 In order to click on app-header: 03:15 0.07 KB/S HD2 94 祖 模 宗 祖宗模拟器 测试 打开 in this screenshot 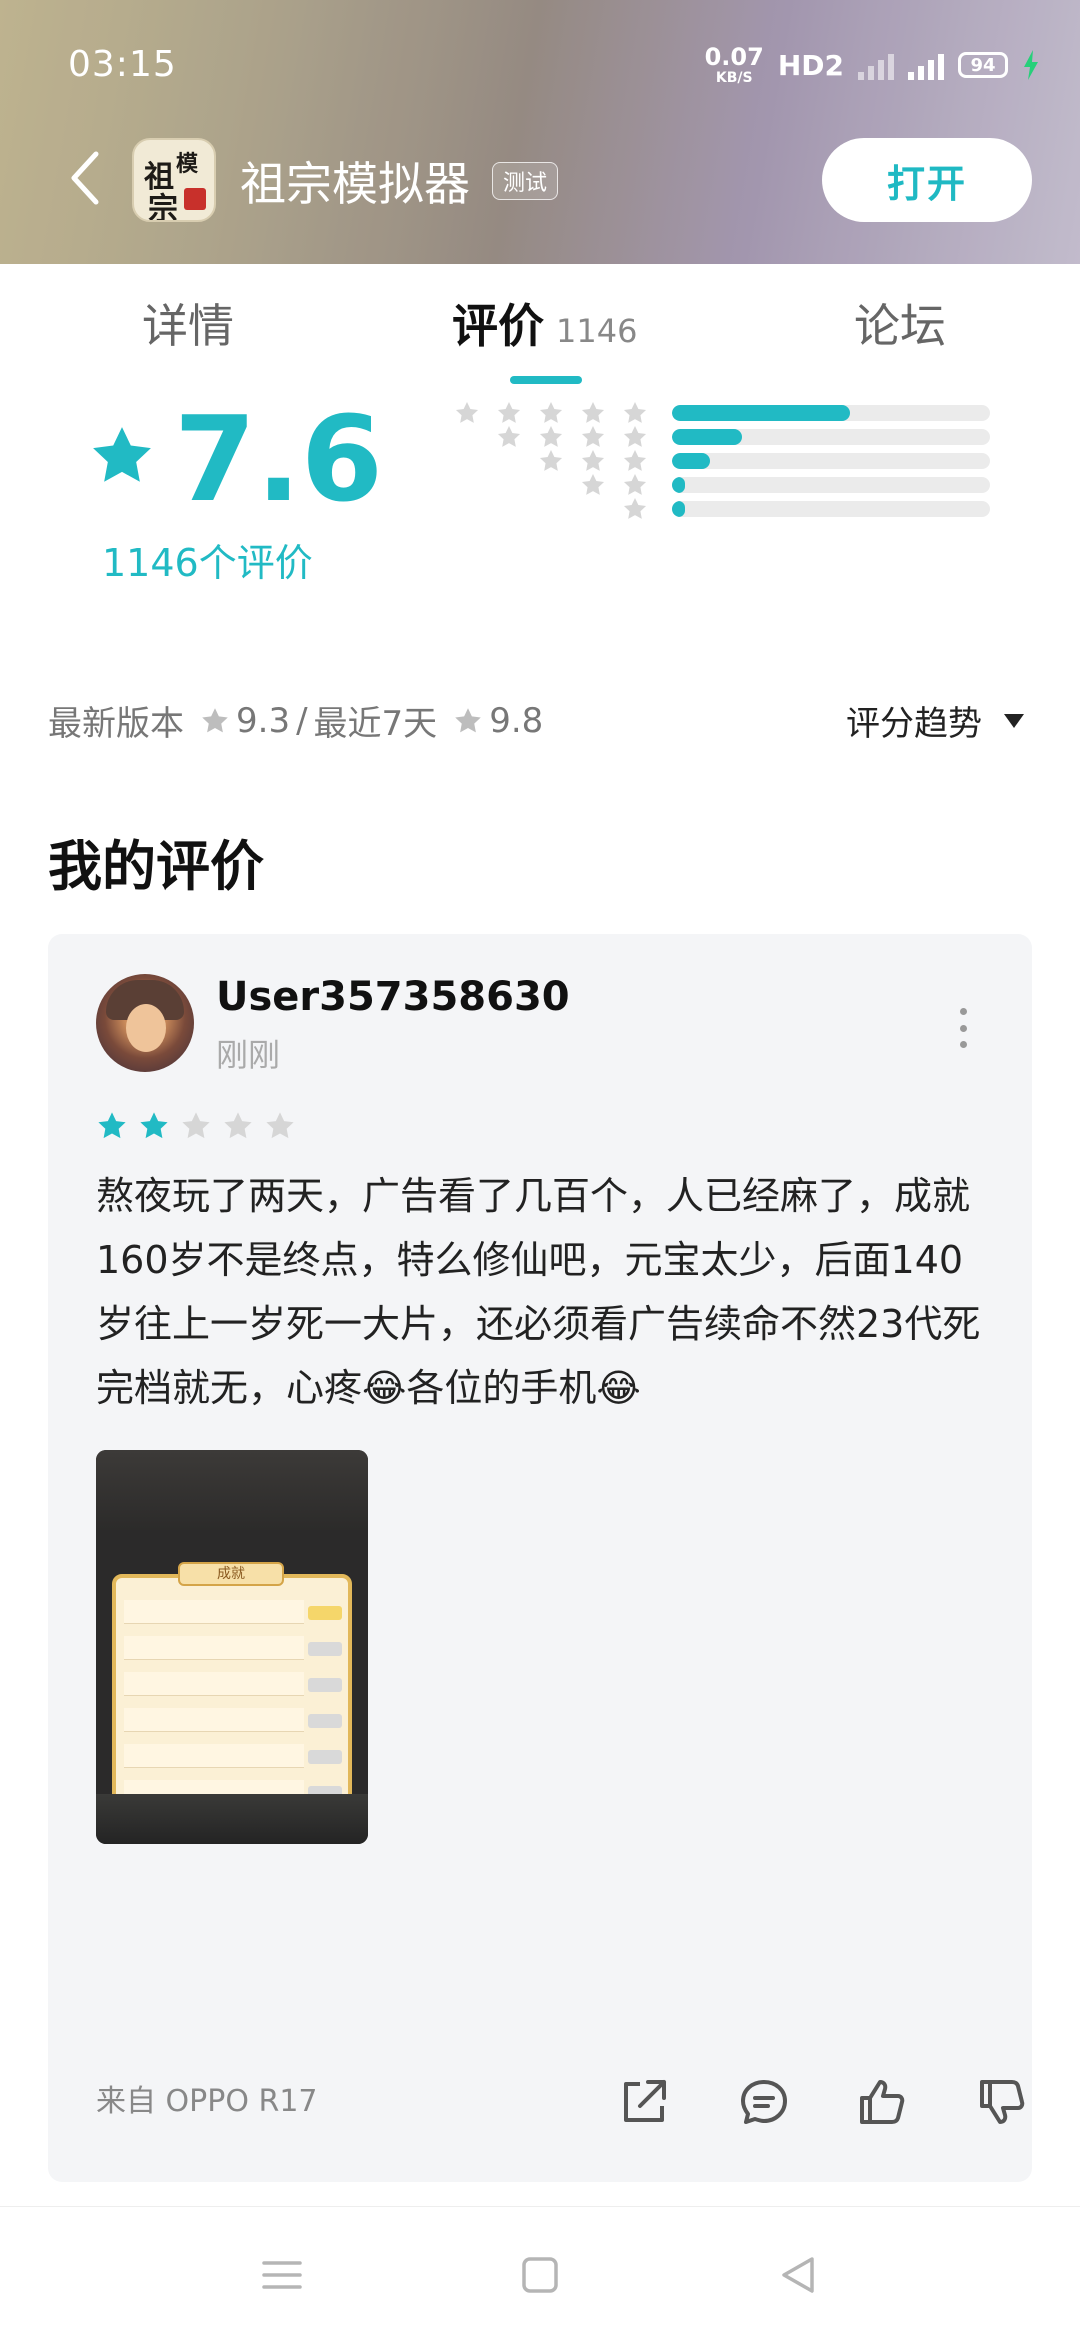, I will do `click(540, 132)`.